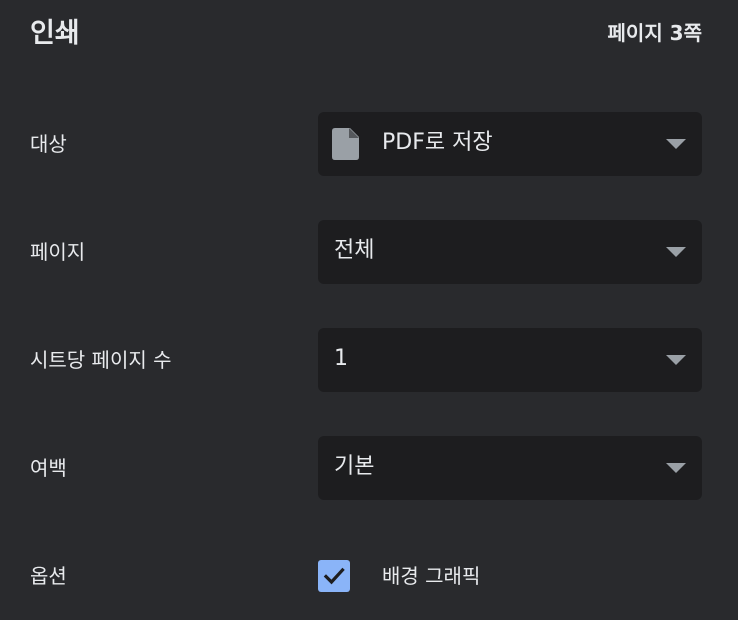 The image size is (738, 620). I want to click on pages-select: 전체, so click(510, 252).